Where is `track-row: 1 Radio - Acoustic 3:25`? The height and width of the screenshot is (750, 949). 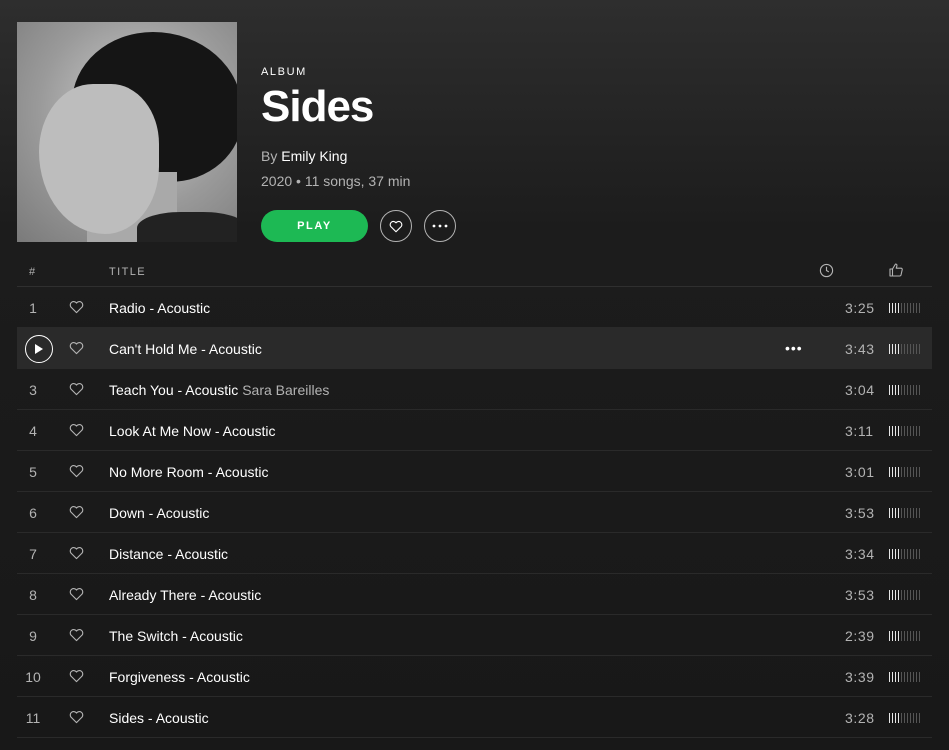 track-row: 1 Radio - Acoustic 3:25 is located at coordinates (474, 307).